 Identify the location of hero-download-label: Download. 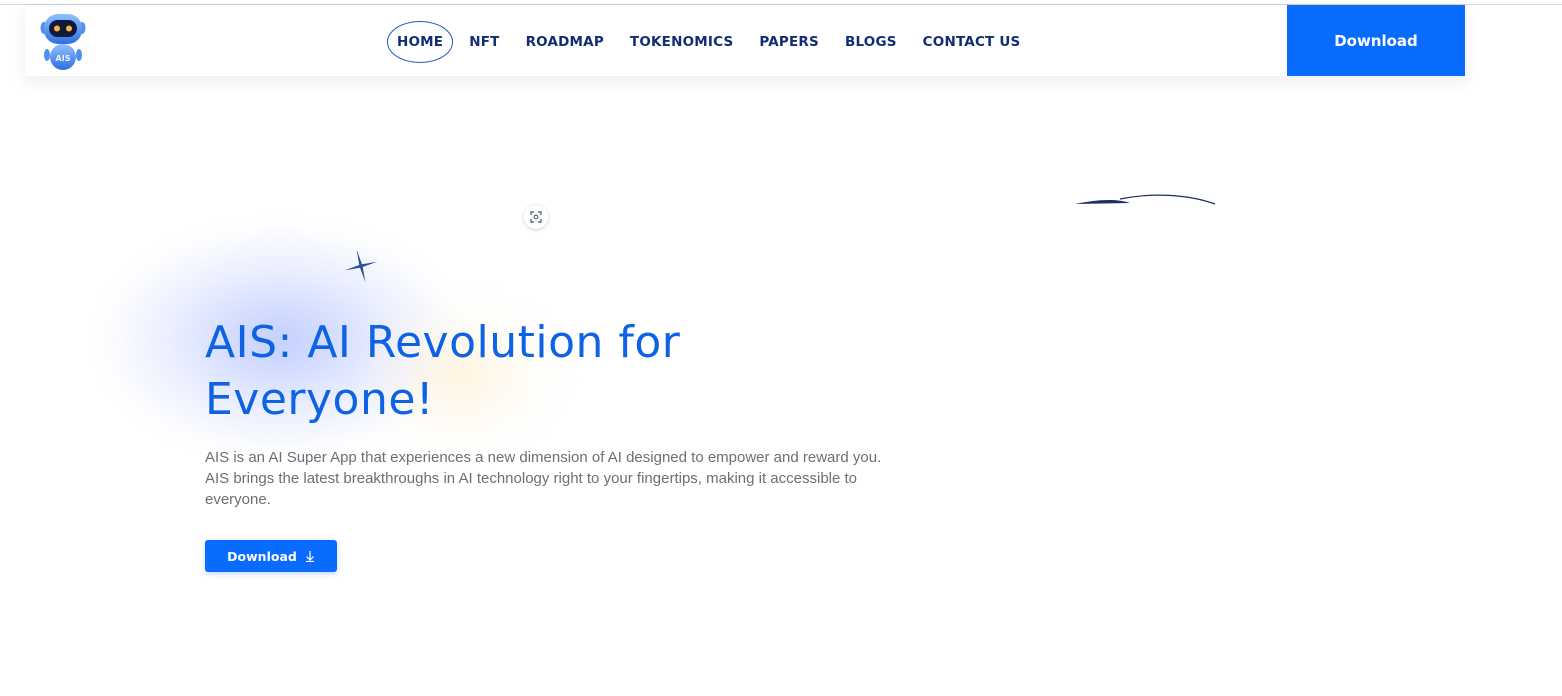
(262, 556).